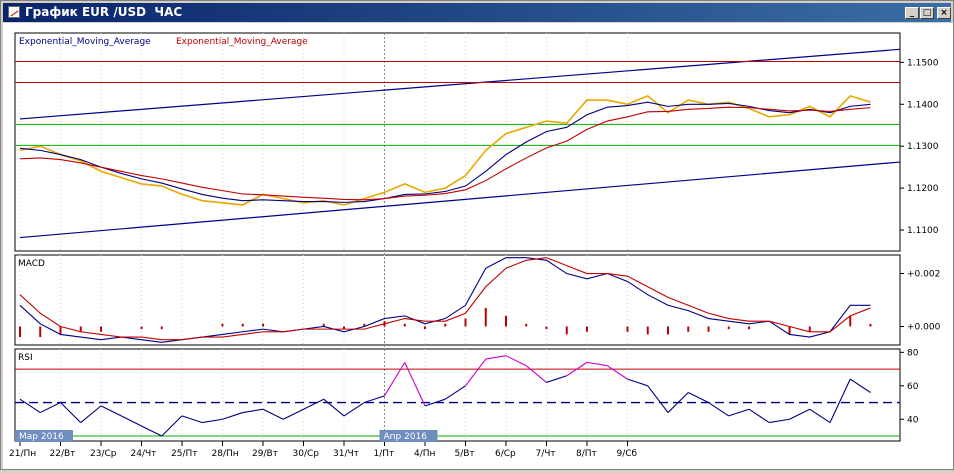 The image size is (954, 473). Describe the element at coordinates (944, 13) in the screenshot. I see `close-button: ×` at that location.